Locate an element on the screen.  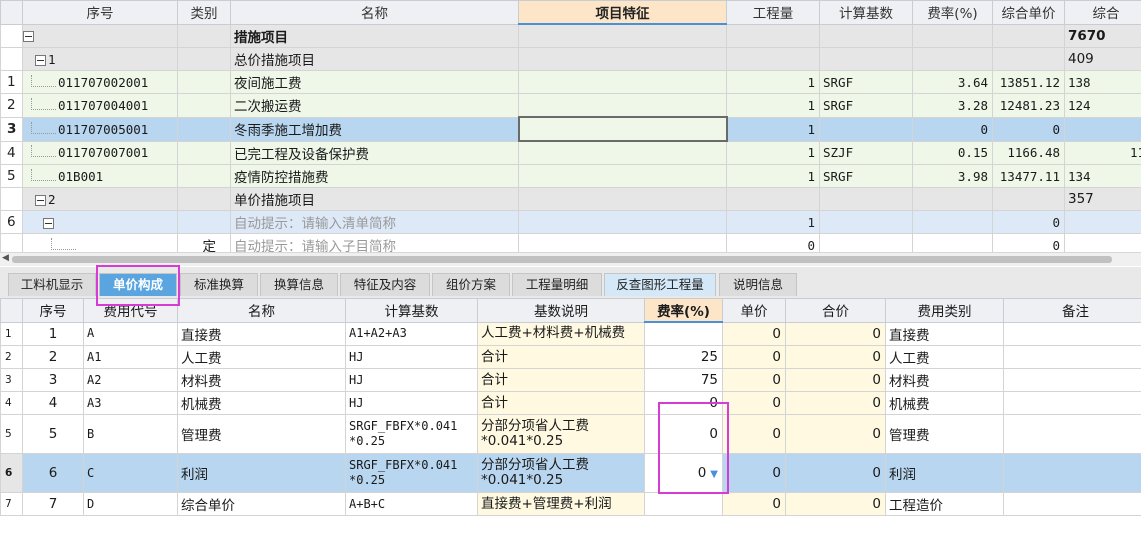
row-code: 011707005001 is located at coordinates (100, 129).